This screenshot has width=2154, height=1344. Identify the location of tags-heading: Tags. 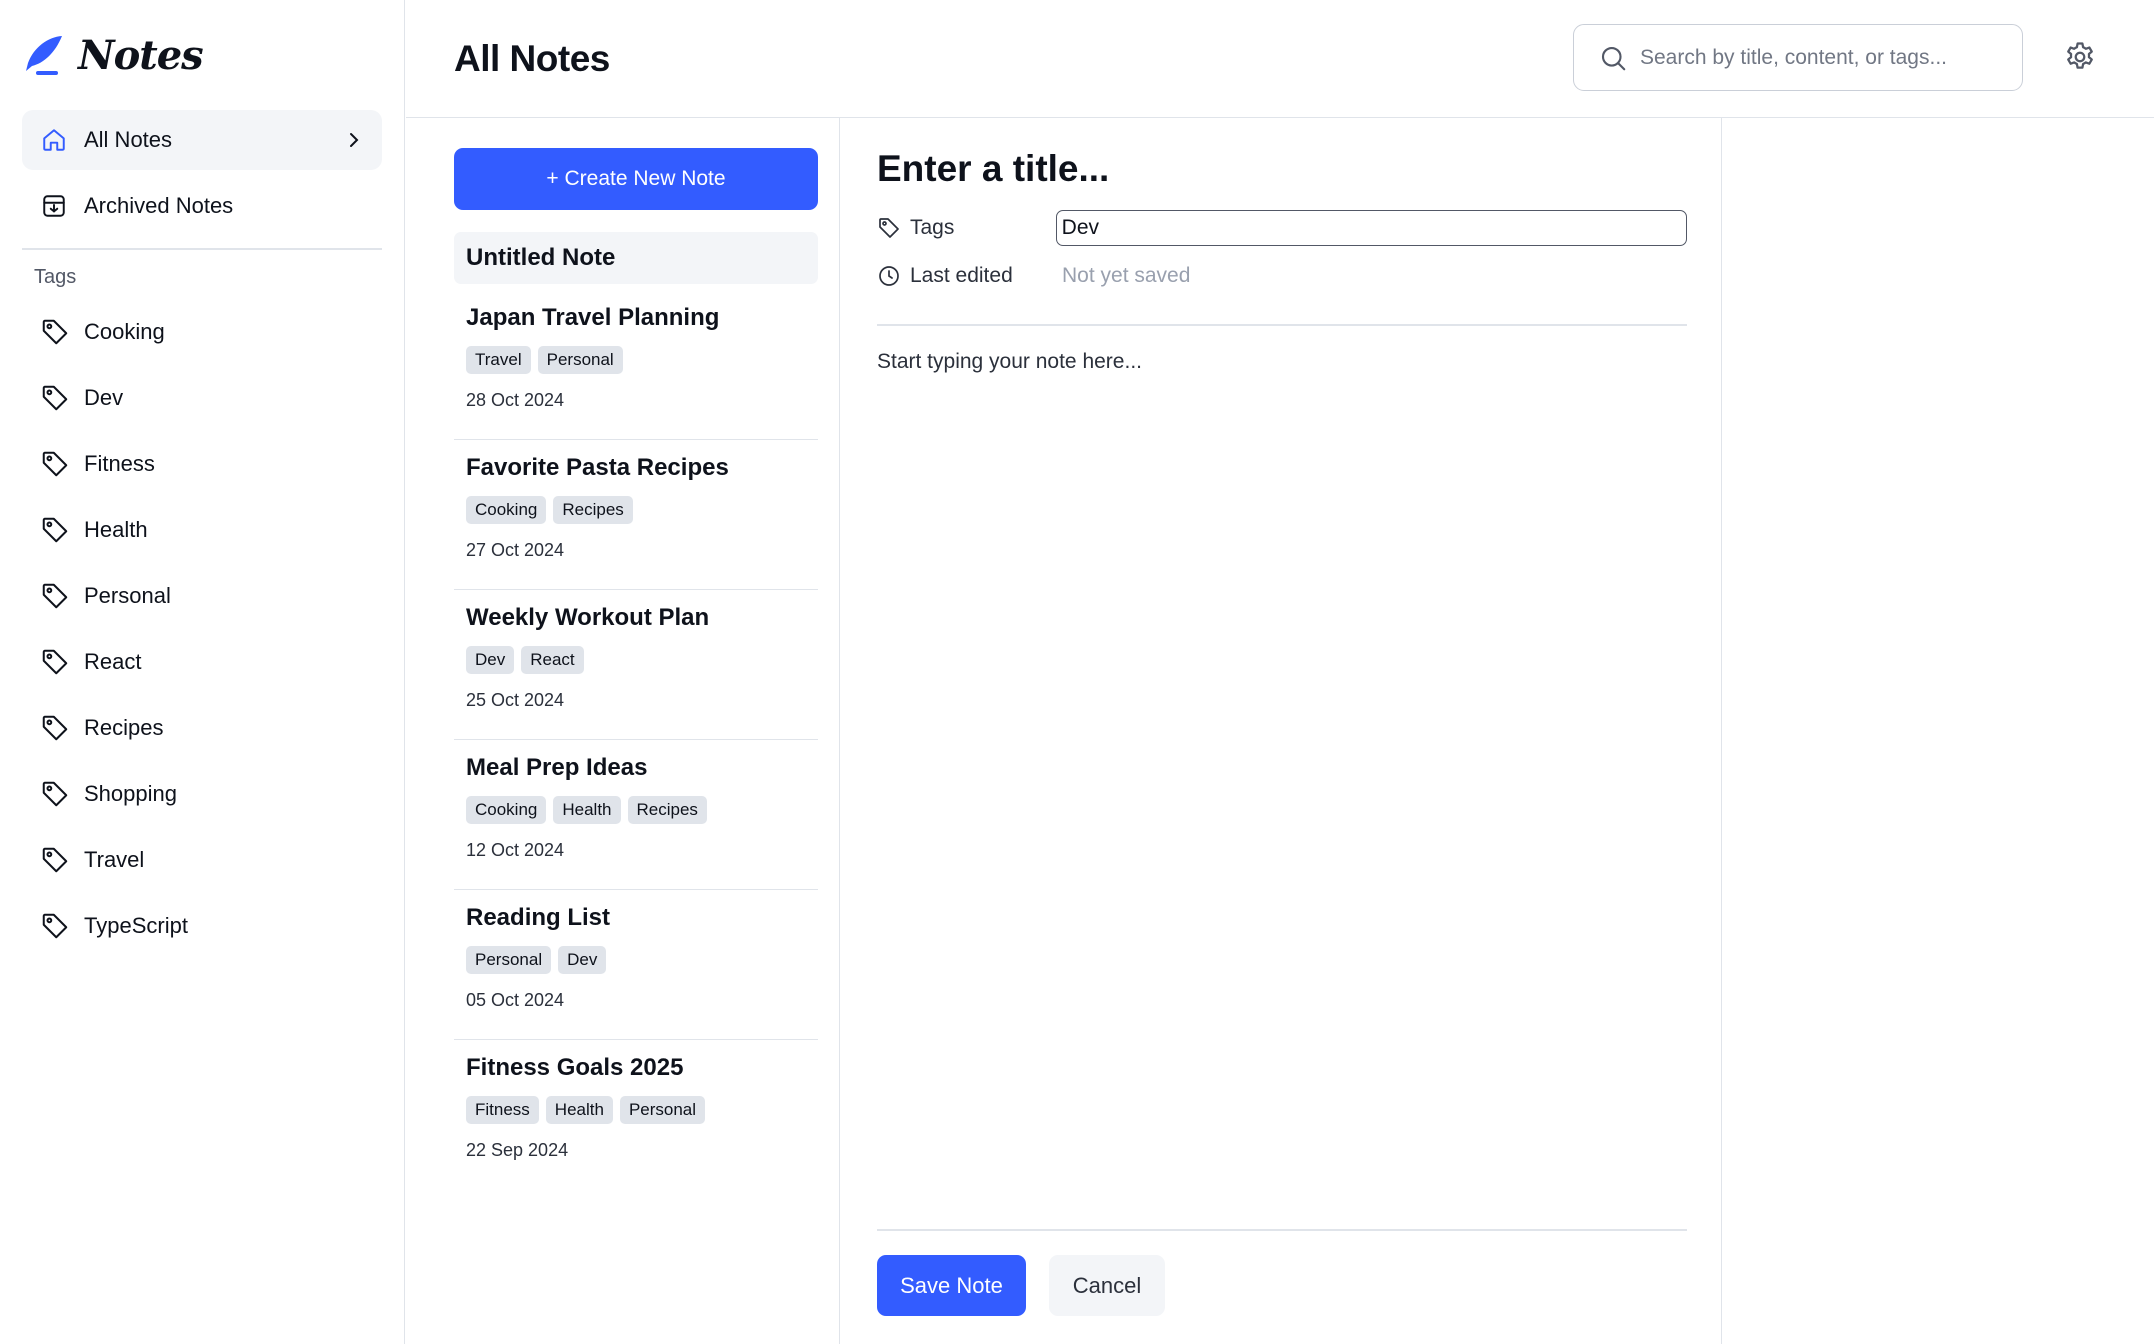
(55, 276).